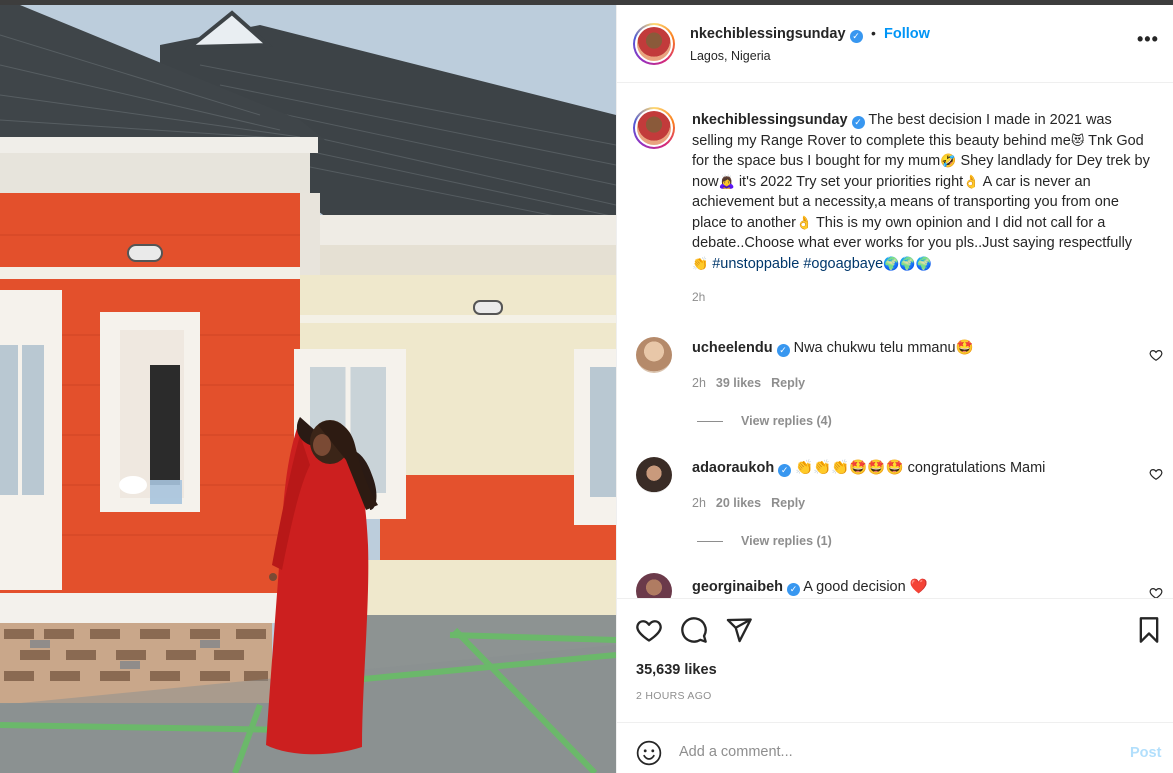  Describe the element at coordinates (694, 630) in the screenshot. I see `comment-bubble-icon` at that location.